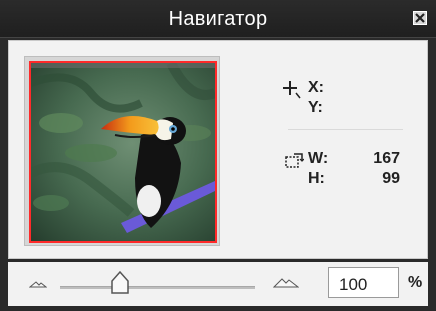 This screenshot has width=436, height=311. Describe the element at coordinates (38, 284) in the screenshot. I see `zoom-out-icon` at that location.